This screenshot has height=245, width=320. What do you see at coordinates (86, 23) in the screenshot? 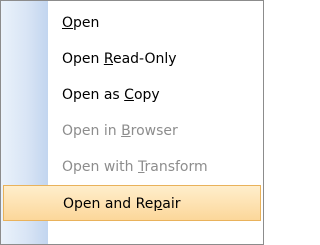
I see `menu-item-label: pen` at bounding box center [86, 23].